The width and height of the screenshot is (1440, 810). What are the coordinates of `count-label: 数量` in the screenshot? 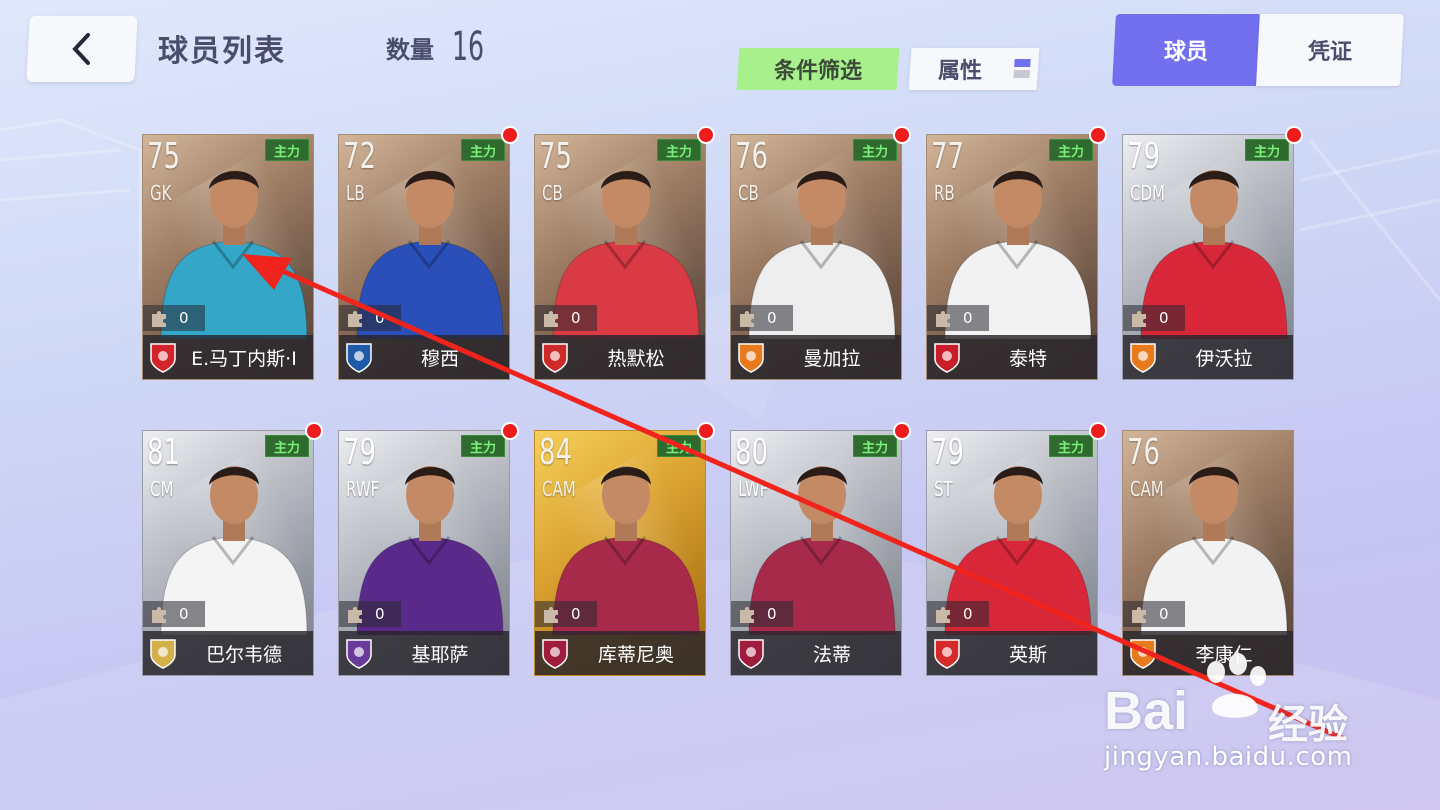 It's located at (410, 50).